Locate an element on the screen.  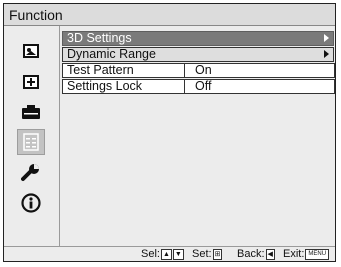
menu-item-label: Test Pattern is located at coordinates (100, 70).